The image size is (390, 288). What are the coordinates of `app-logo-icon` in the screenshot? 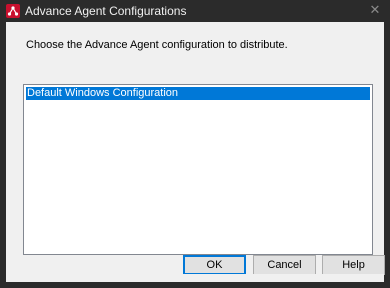 It's located at (13, 11).